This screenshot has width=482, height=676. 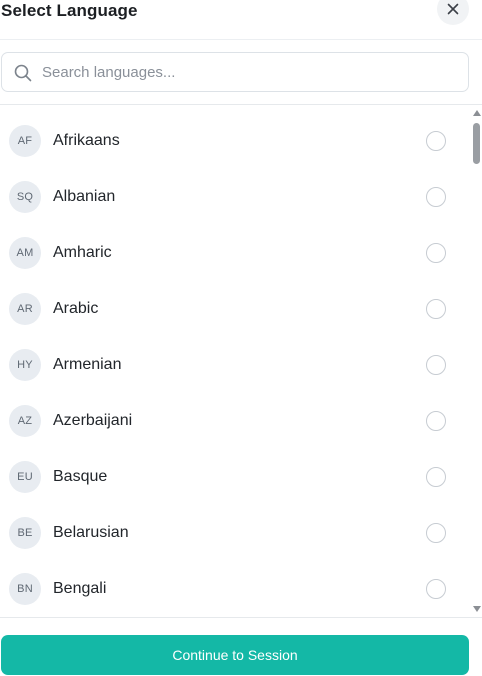 What do you see at coordinates (235, 421) in the screenshot?
I see `language-item-azerbaijani: AZ Azerbaijani` at bounding box center [235, 421].